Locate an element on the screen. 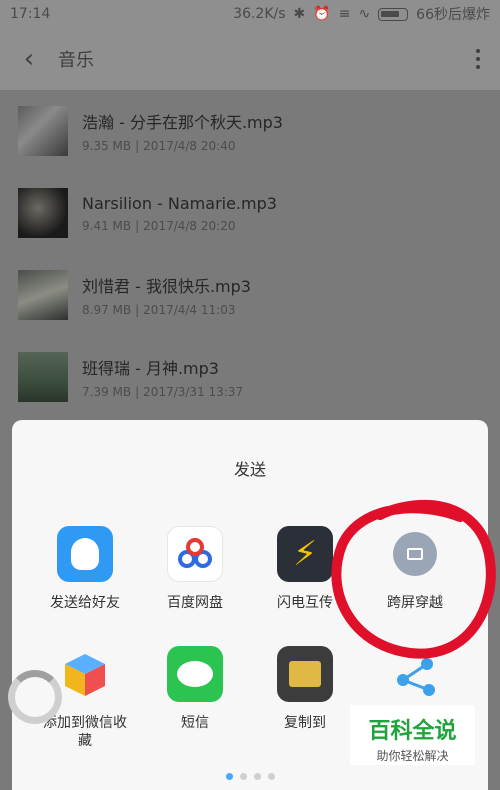 The image size is (500, 790). status-time: 17:14 is located at coordinates (30, 14).